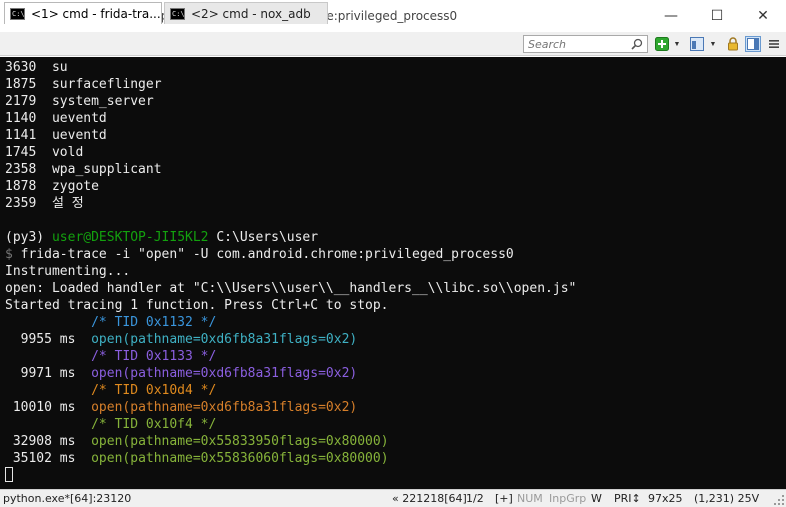 Image resolution: width=786 pixels, height=507 pixels. Describe the element at coordinates (83, 169) in the screenshot. I see `process-line: 2358 wpa_supplicant` at that location.